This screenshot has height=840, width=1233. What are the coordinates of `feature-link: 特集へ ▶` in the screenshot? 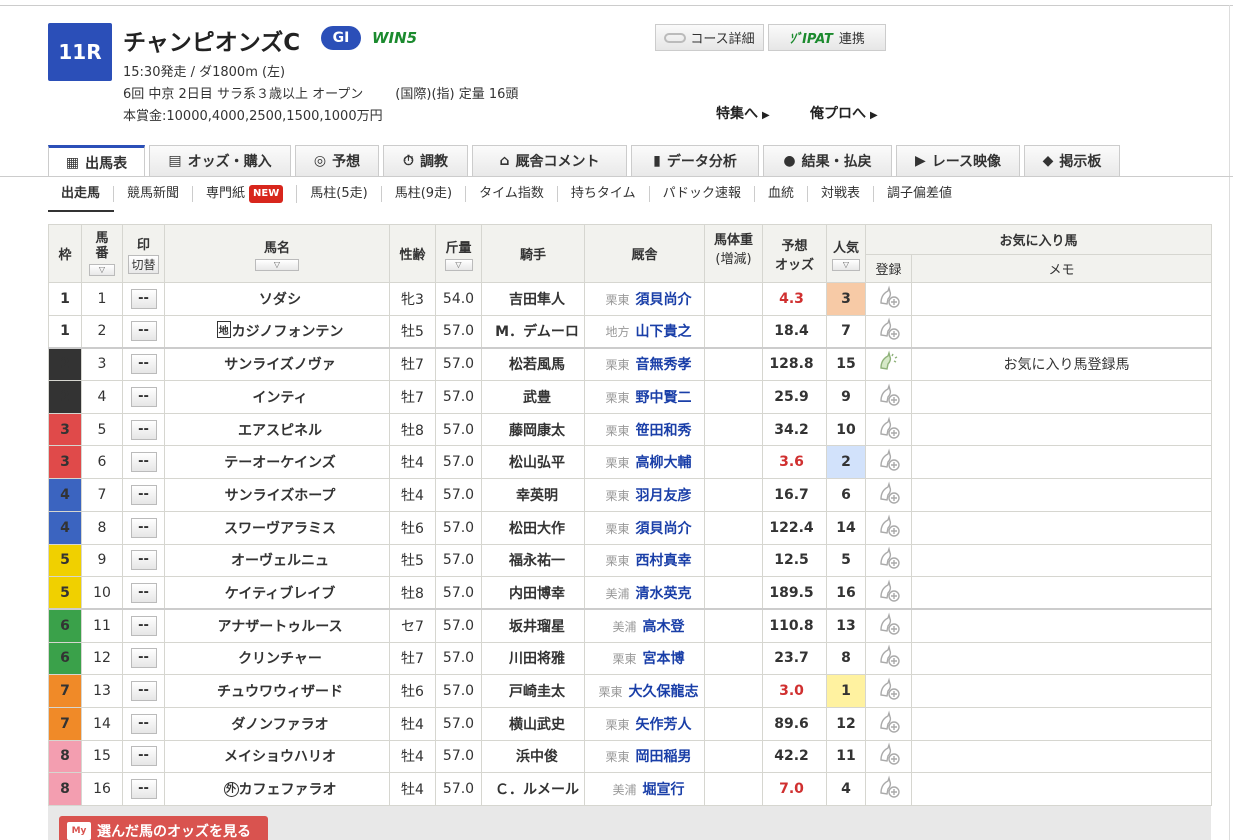 It's located at (743, 113).